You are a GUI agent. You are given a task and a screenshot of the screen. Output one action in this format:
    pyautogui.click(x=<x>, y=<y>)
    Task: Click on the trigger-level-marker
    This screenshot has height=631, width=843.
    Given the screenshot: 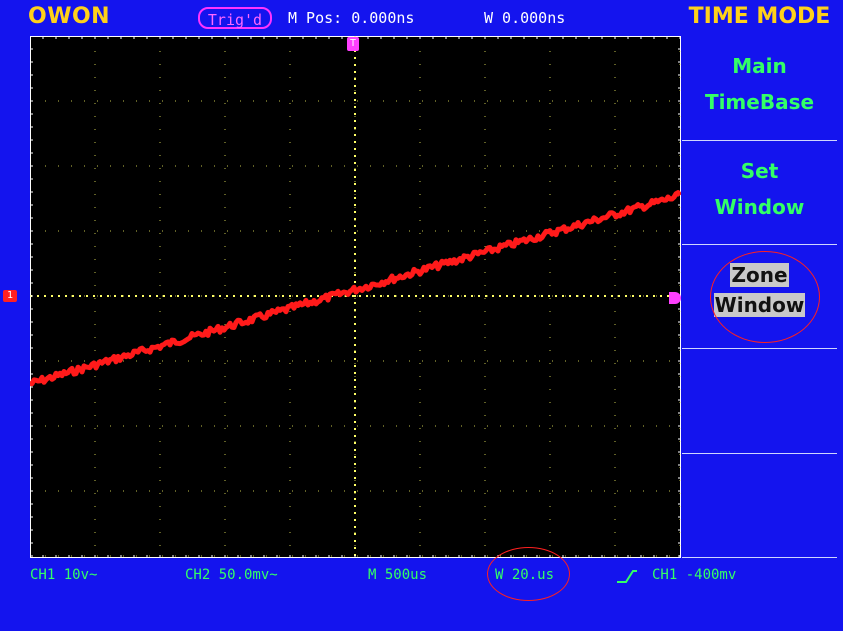 What is the action you would take?
    pyautogui.click(x=675, y=298)
    